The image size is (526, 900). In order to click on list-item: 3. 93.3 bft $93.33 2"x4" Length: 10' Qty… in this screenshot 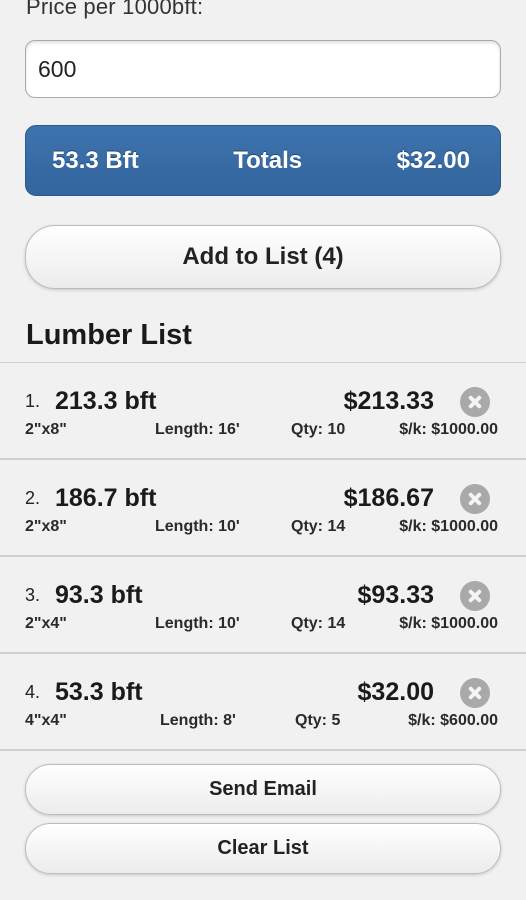, I will do `click(263, 605)`.